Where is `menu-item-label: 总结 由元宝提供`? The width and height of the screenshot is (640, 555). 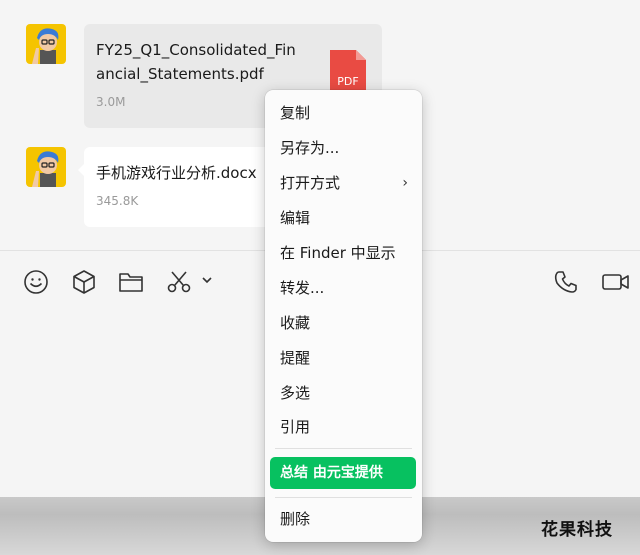
menu-item-label: 总结 由元宝提供 is located at coordinates (331, 473).